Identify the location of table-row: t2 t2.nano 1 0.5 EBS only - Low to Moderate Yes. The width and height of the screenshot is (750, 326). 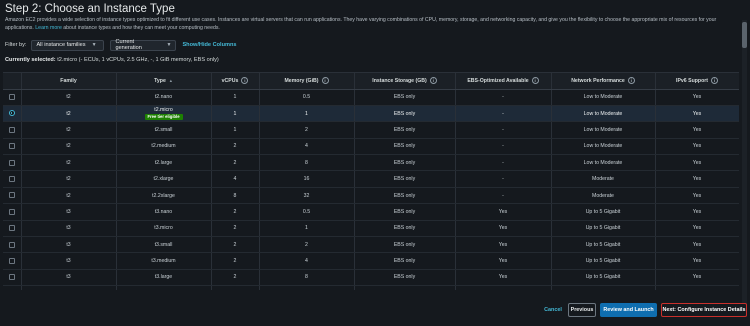
(371, 97).